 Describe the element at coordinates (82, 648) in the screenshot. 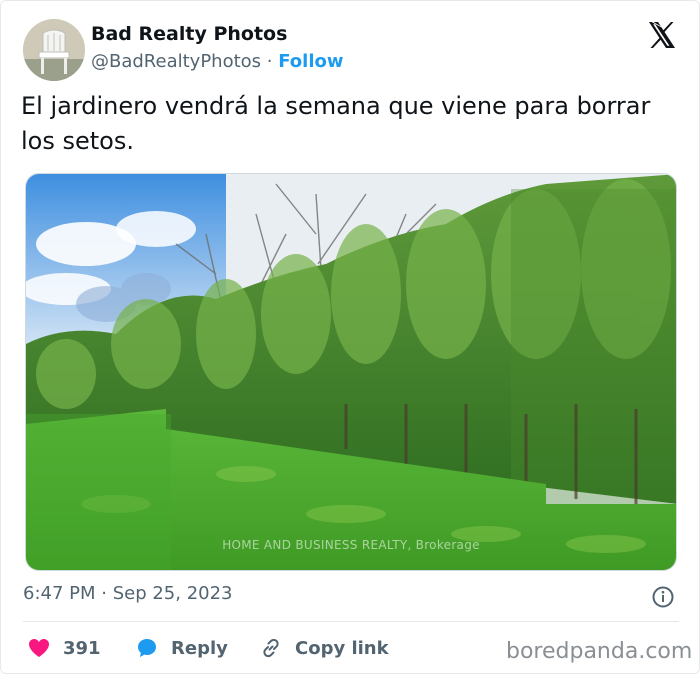

I see `likes-count: 391` at that location.